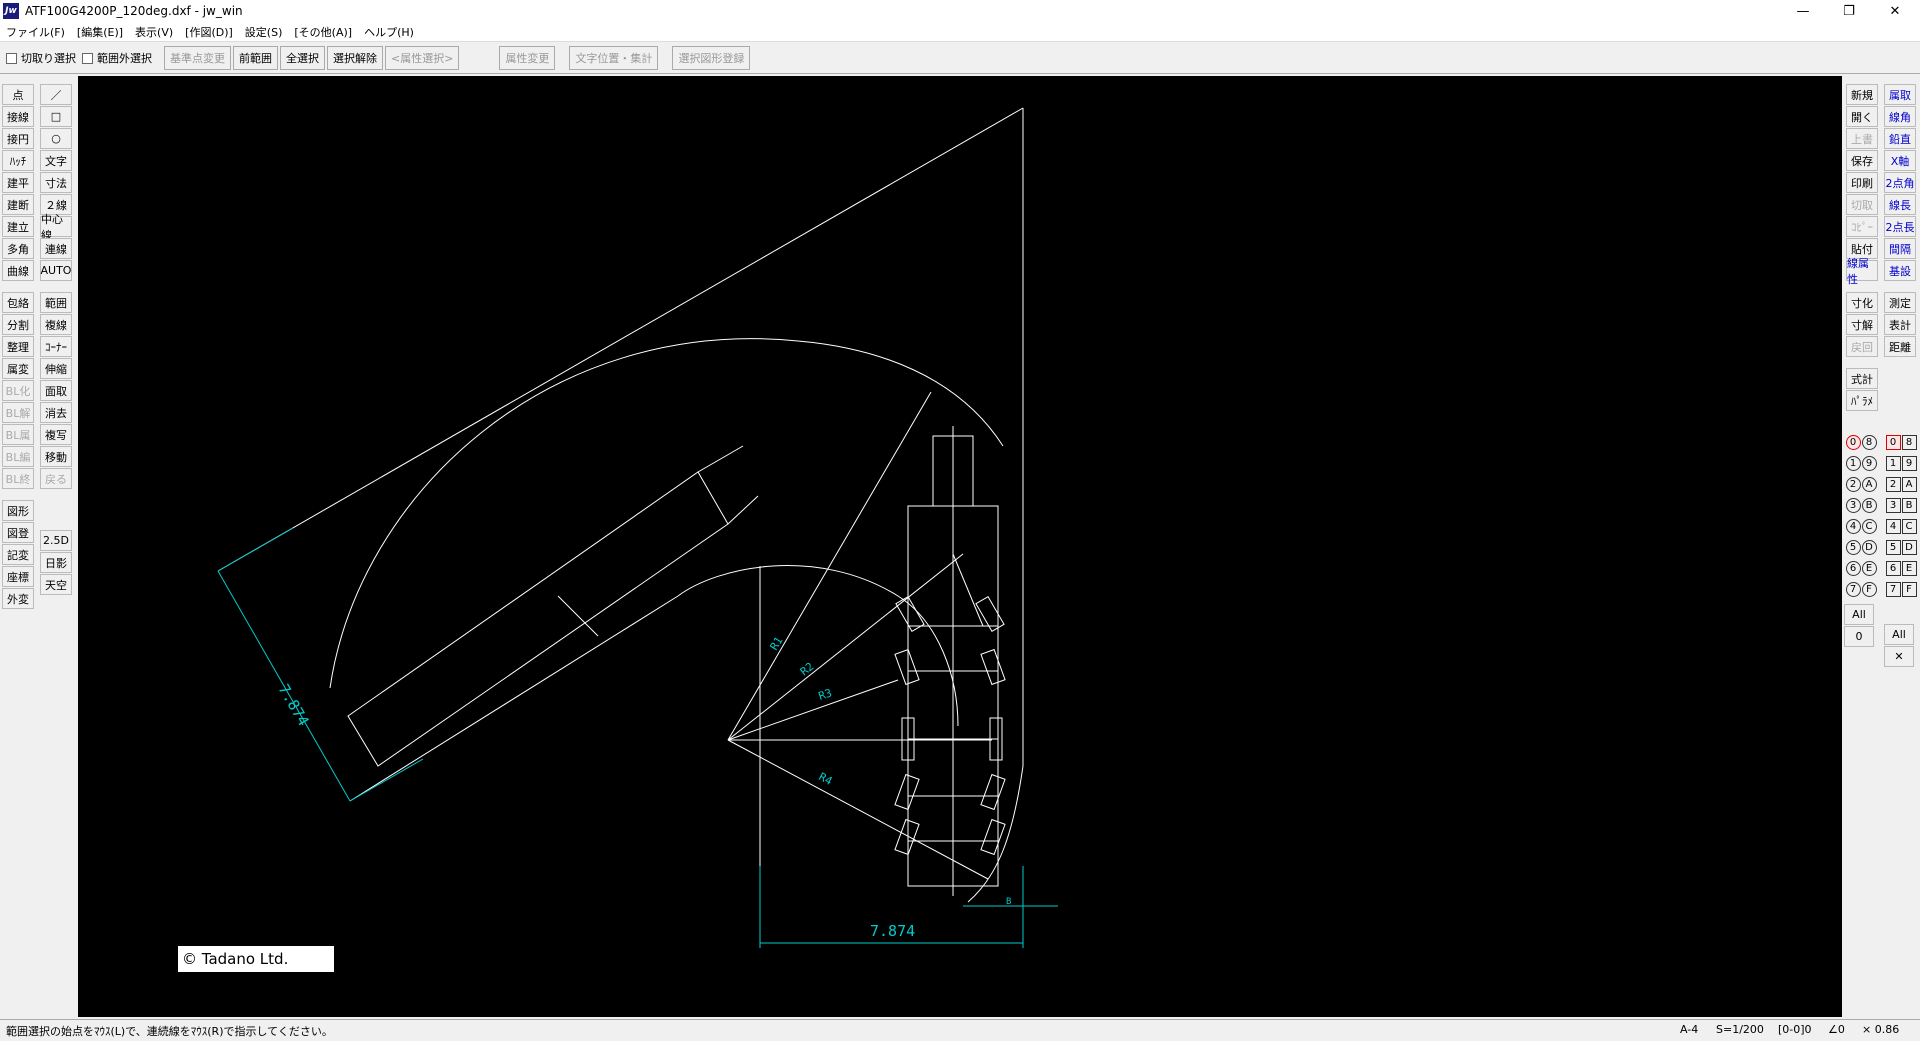  What do you see at coordinates (18, 160) in the screenshot?
I see `left-tool-3: ﾊｯﾁ` at bounding box center [18, 160].